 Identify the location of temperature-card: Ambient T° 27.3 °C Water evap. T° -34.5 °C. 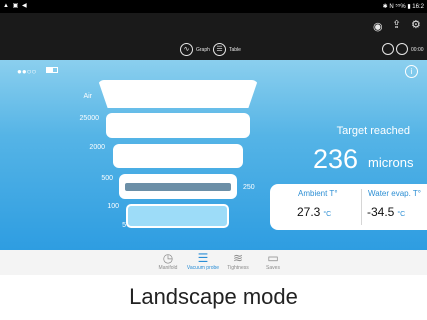
(348, 207).